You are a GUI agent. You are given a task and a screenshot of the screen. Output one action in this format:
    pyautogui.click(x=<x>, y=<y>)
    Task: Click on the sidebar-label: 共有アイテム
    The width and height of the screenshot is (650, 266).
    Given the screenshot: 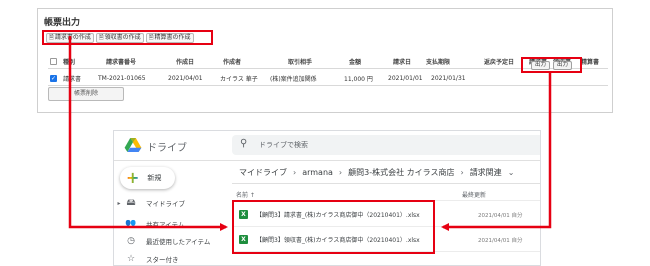 What is the action you would take?
    pyautogui.click(x=165, y=225)
    